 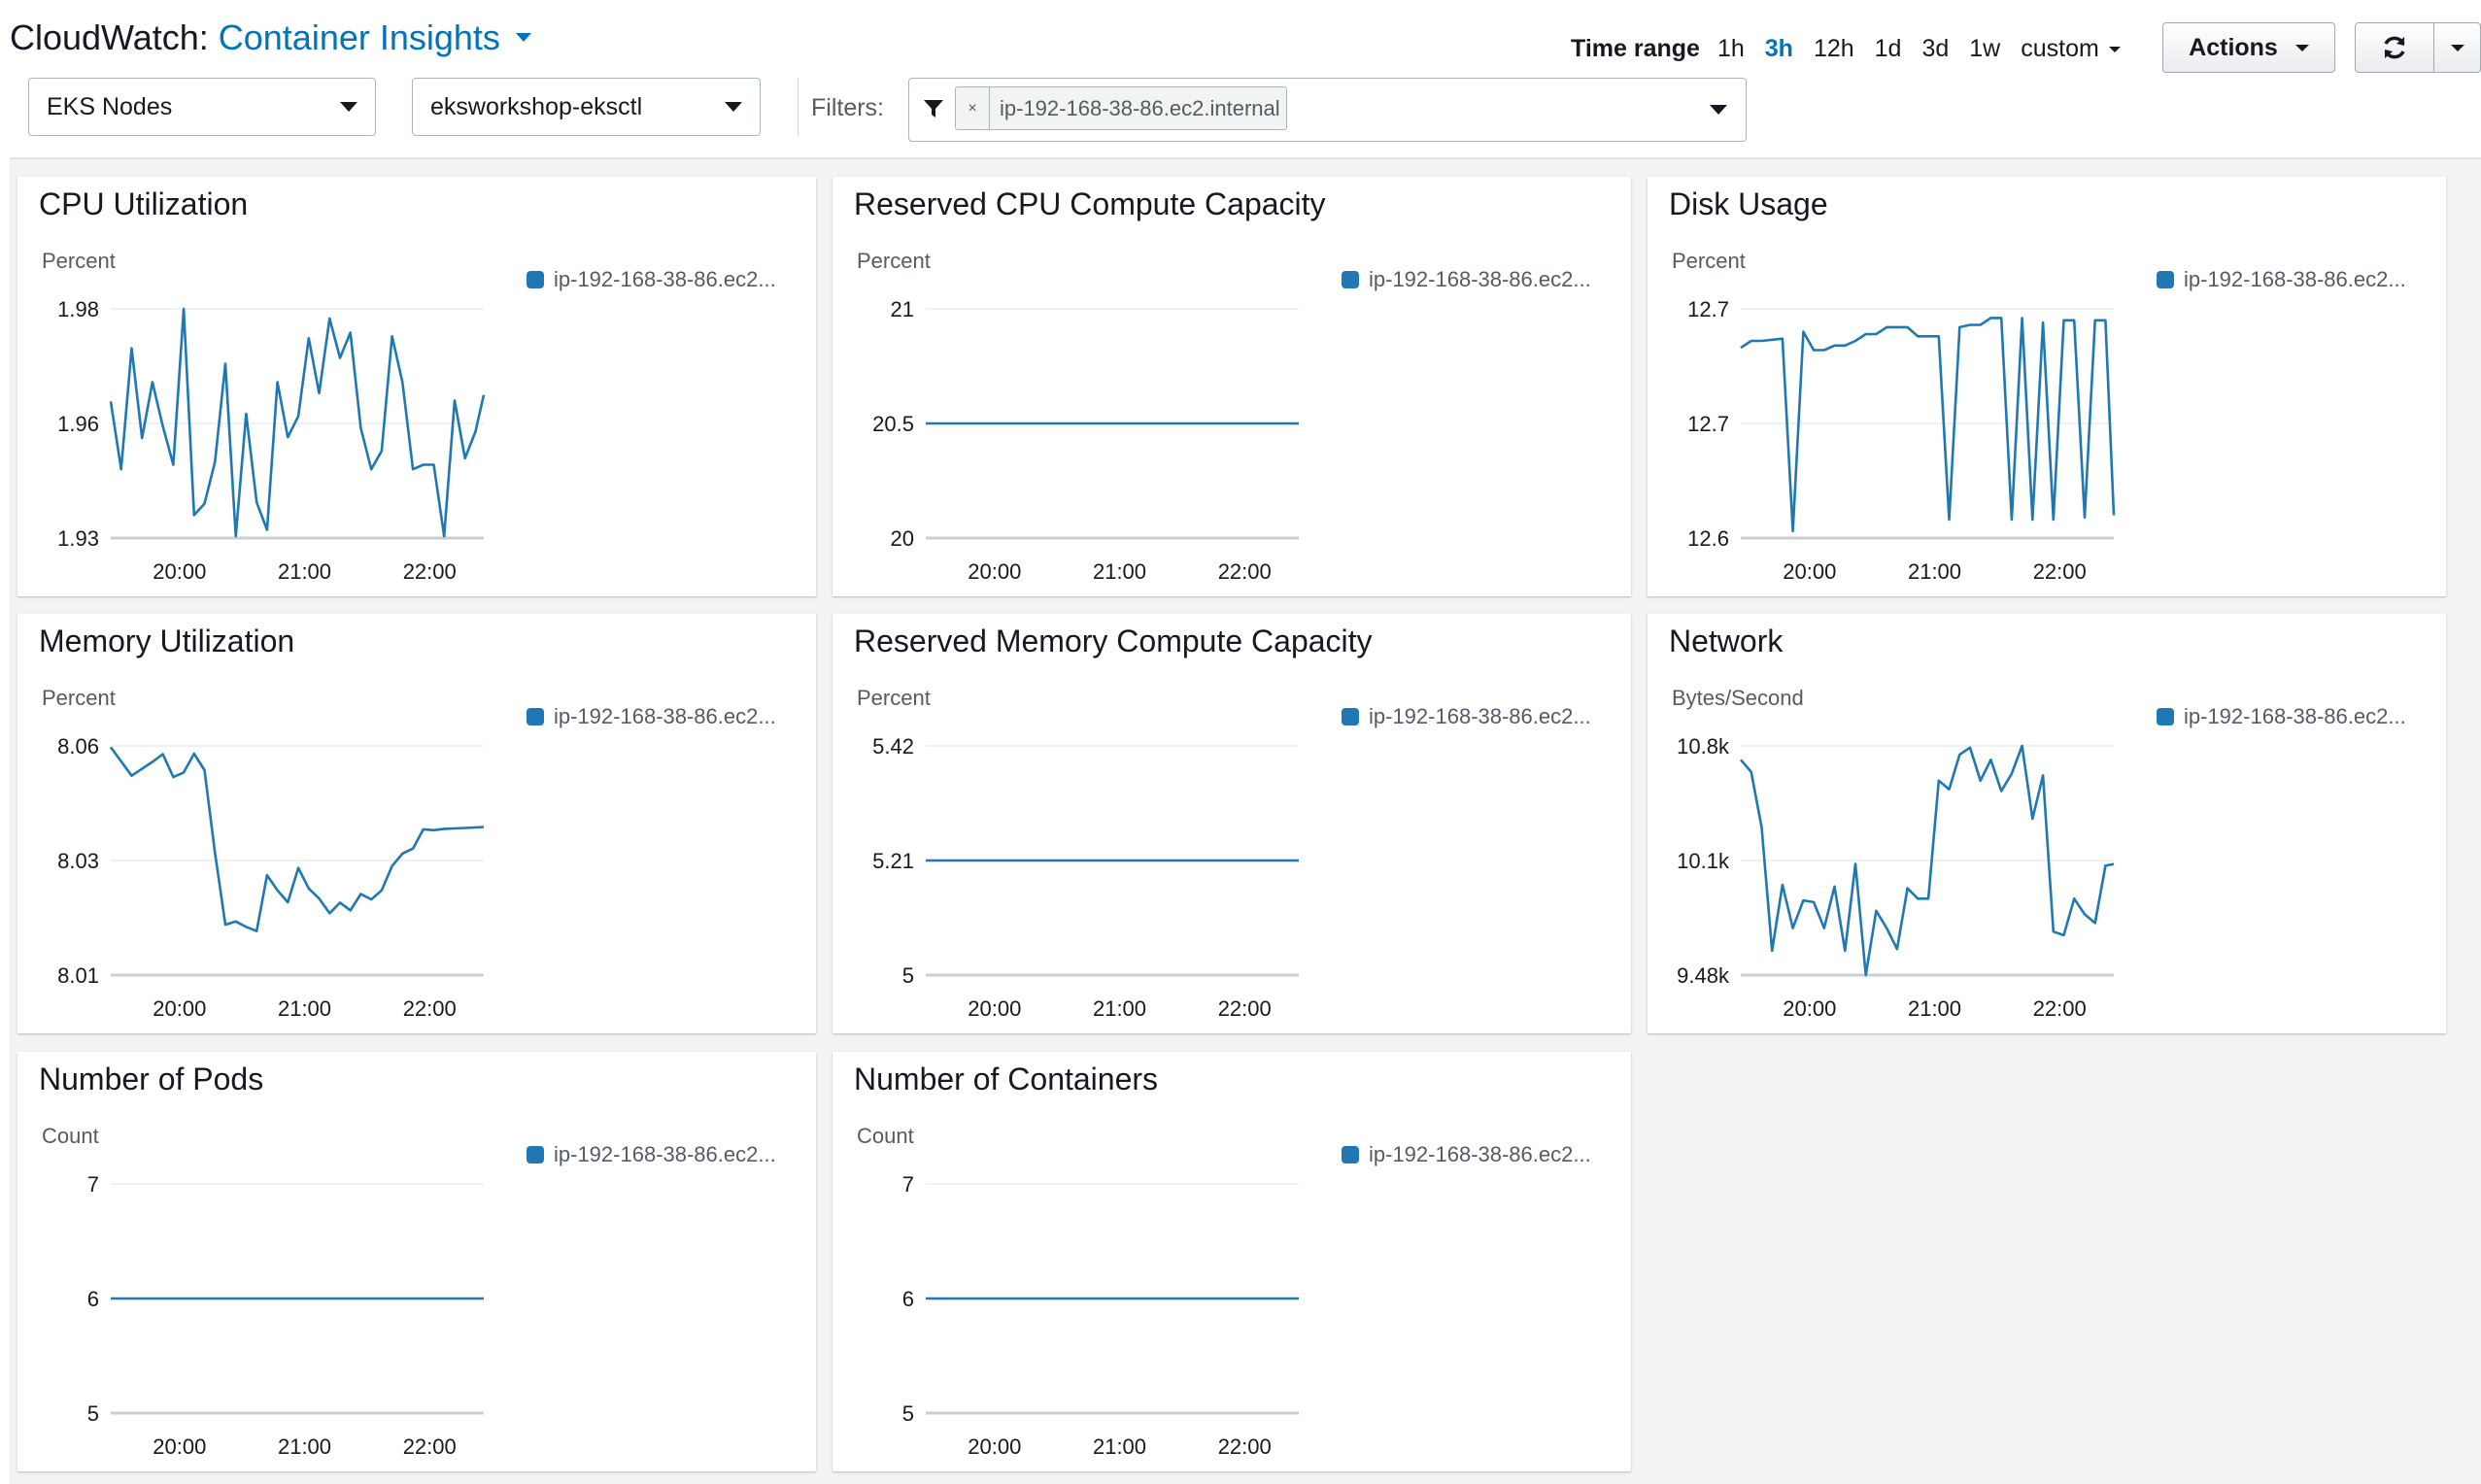 What do you see at coordinates (1896, 877) in the screenshot?
I see `line-chart: 10.8k 10.1k 9.48k 20:00 21:00 22:00` at bounding box center [1896, 877].